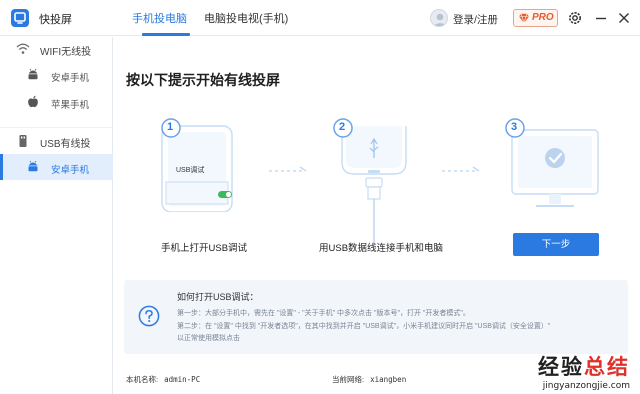 This screenshot has height=394, width=640. What do you see at coordinates (388, 379) in the screenshot?
I see `network-value: xiangben` at bounding box center [388, 379].